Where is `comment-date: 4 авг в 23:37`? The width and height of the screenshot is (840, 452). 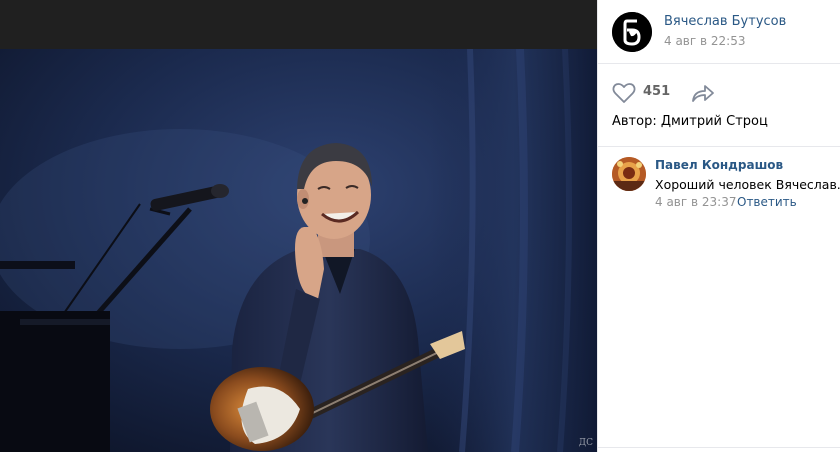 comment-date: 4 авг в 23:37 is located at coordinates (695, 202).